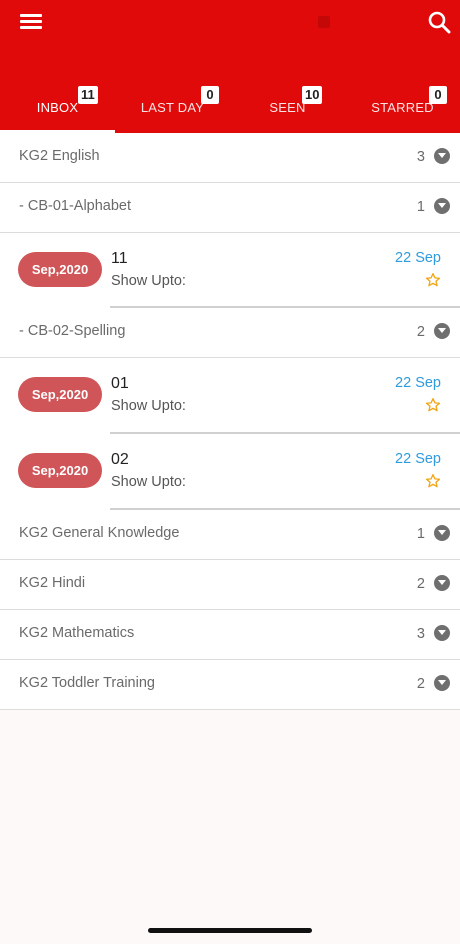 This screenshot has width=460, height=944. What do you see at coordinates (120, 459) in the screenshot?
I see `message-title: 02` at bounding box center [120, 459].